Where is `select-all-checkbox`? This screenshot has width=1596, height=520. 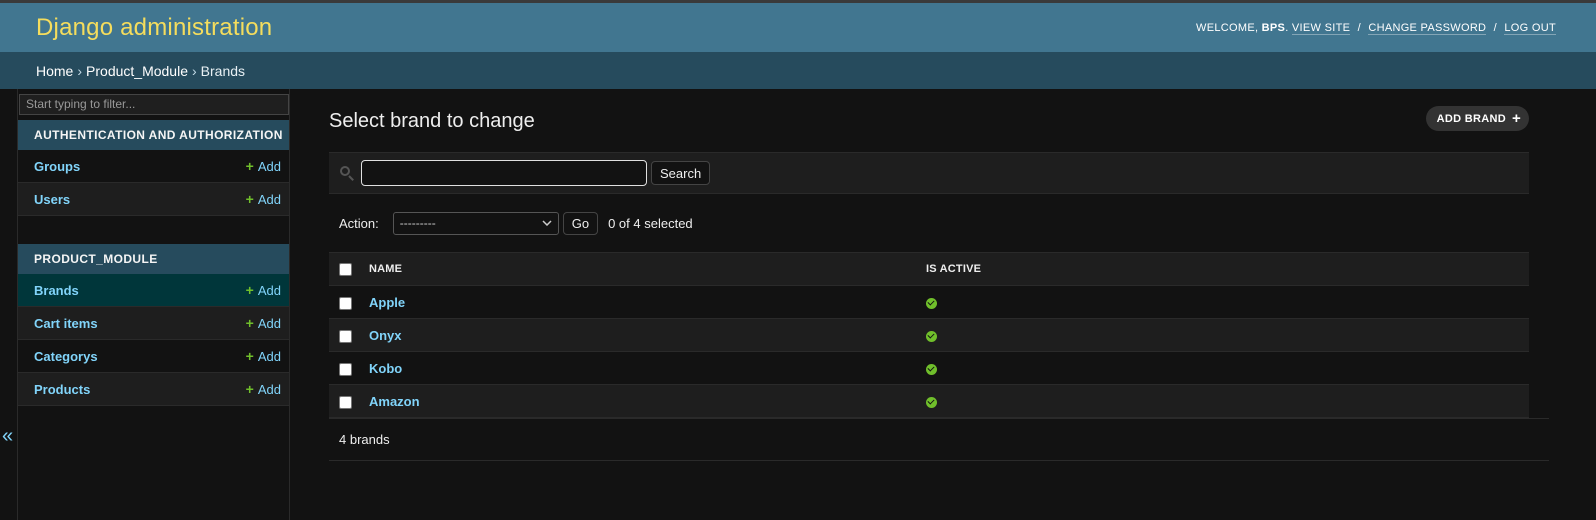
select-all-checkbox is located at coordinates (345, 269).